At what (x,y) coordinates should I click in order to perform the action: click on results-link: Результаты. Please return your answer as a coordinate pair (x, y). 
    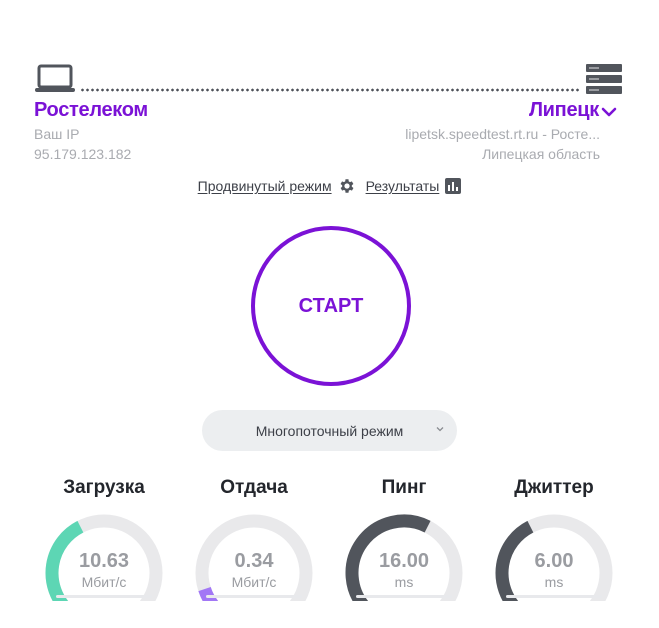
    Looking at the image, I should click on (414, 186).